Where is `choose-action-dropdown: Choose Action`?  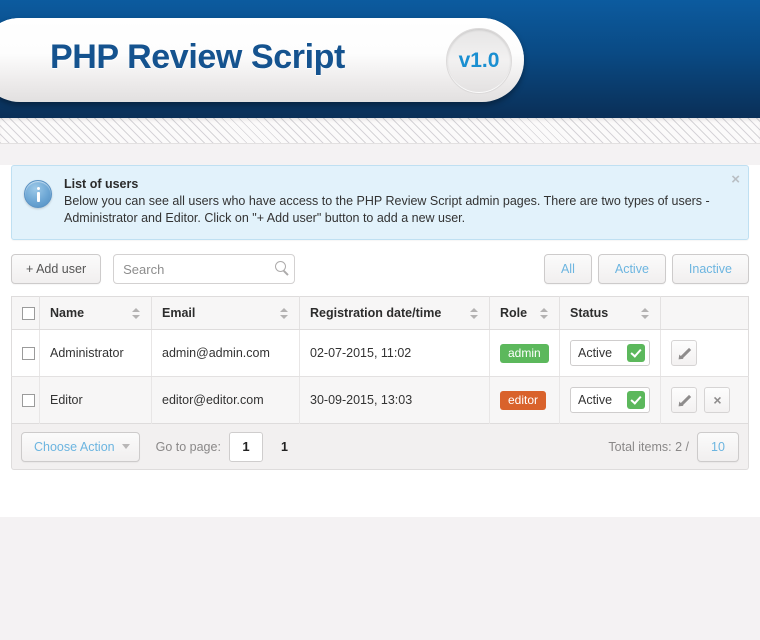 choose-action-dropdown: Choose Action is located at coordinates (80, 446).